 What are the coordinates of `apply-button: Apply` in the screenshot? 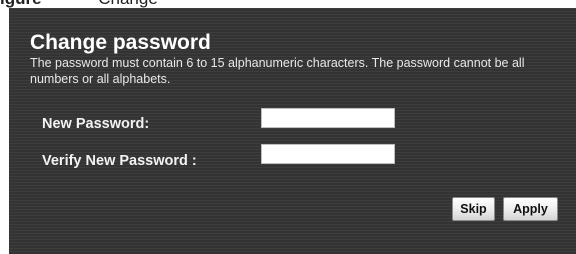 It's located at (530, 209).